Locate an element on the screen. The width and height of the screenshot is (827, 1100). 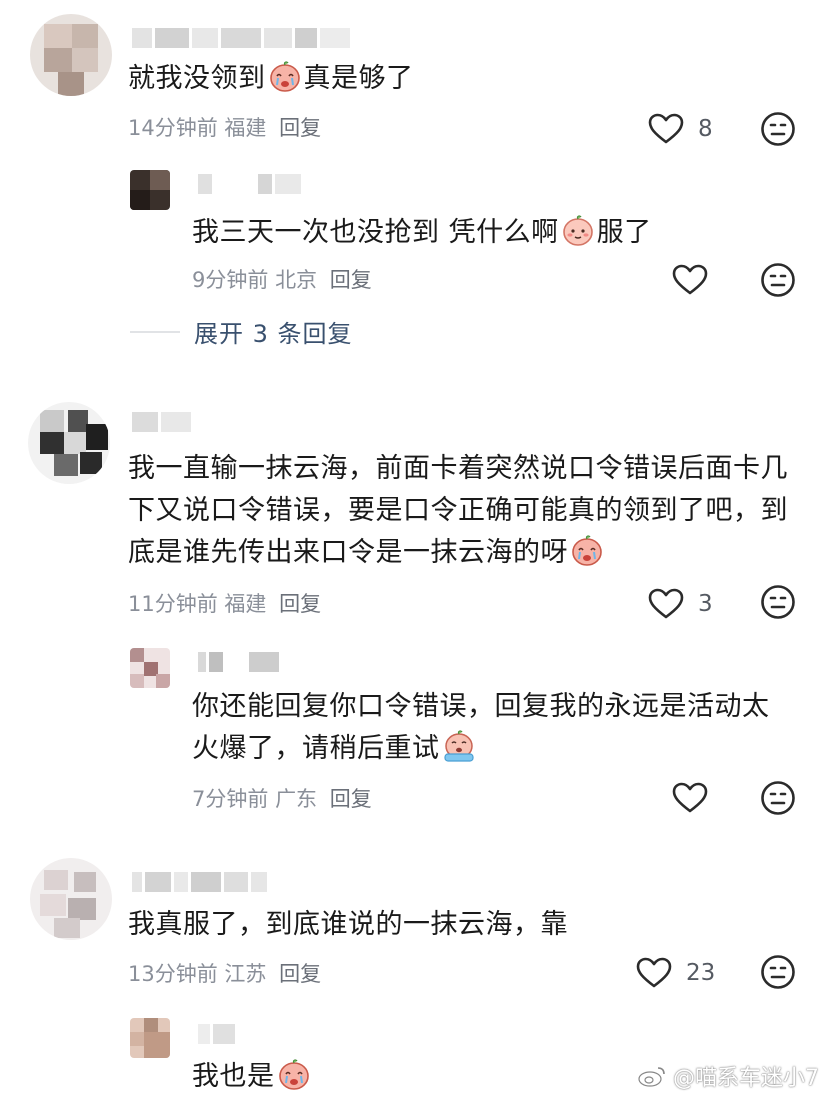
watermark: @喵系车迷小7 is located at coordinates (728, 1076).